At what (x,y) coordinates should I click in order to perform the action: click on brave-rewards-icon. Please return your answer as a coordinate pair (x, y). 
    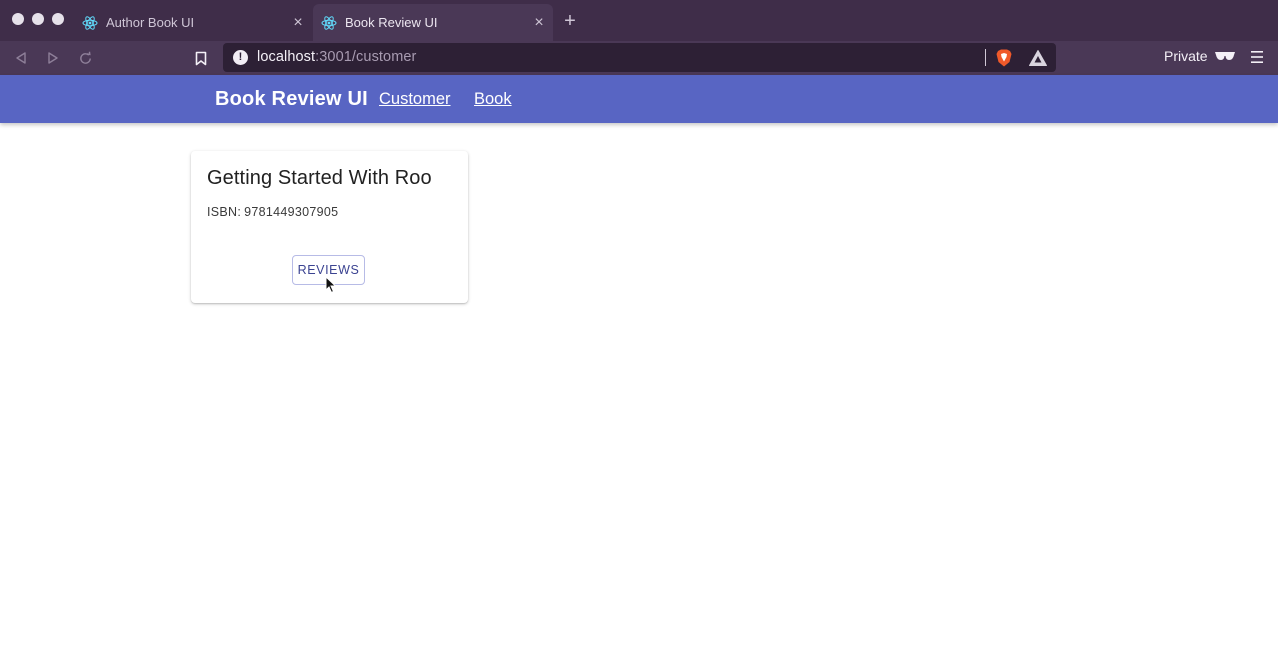
    Looking at the image, I should click on (1038, 58).